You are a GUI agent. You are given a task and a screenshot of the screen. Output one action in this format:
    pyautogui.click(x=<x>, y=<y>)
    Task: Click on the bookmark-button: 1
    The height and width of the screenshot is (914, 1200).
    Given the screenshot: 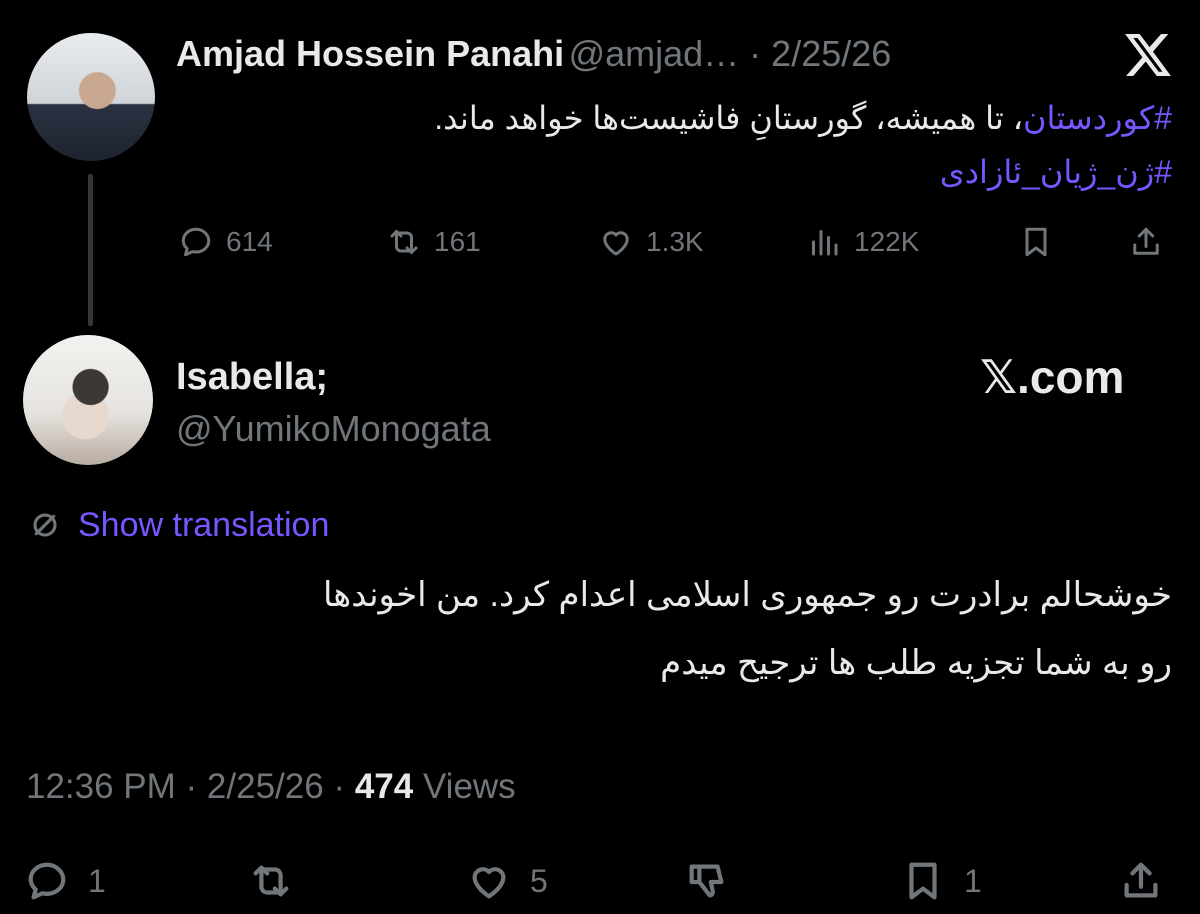 What is the action you would take?
    pyautogui.click(x=941, y=881)
    